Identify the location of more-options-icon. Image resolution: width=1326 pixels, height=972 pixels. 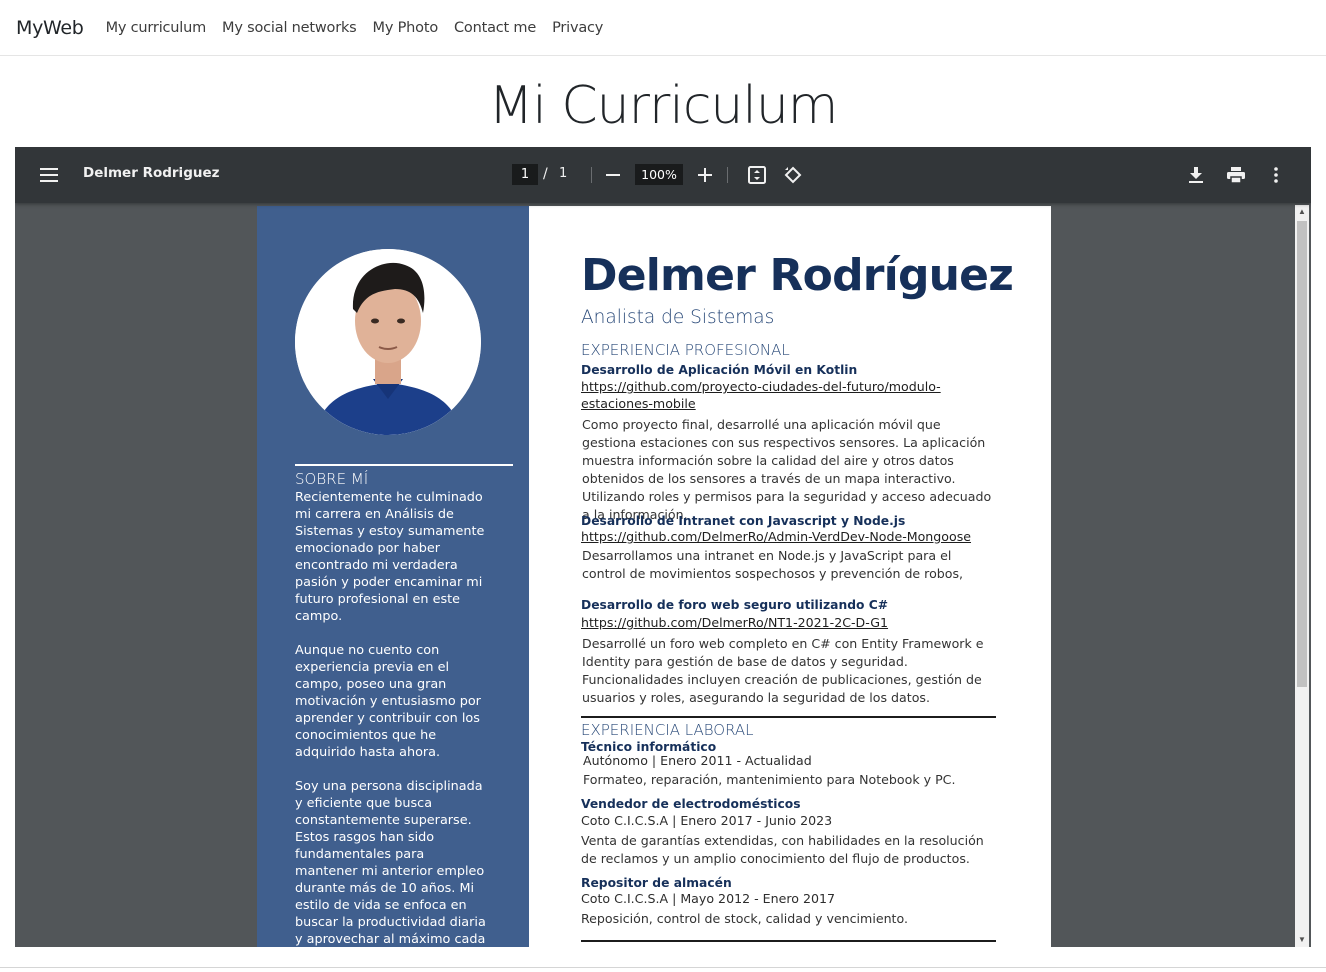
(1276, 175).